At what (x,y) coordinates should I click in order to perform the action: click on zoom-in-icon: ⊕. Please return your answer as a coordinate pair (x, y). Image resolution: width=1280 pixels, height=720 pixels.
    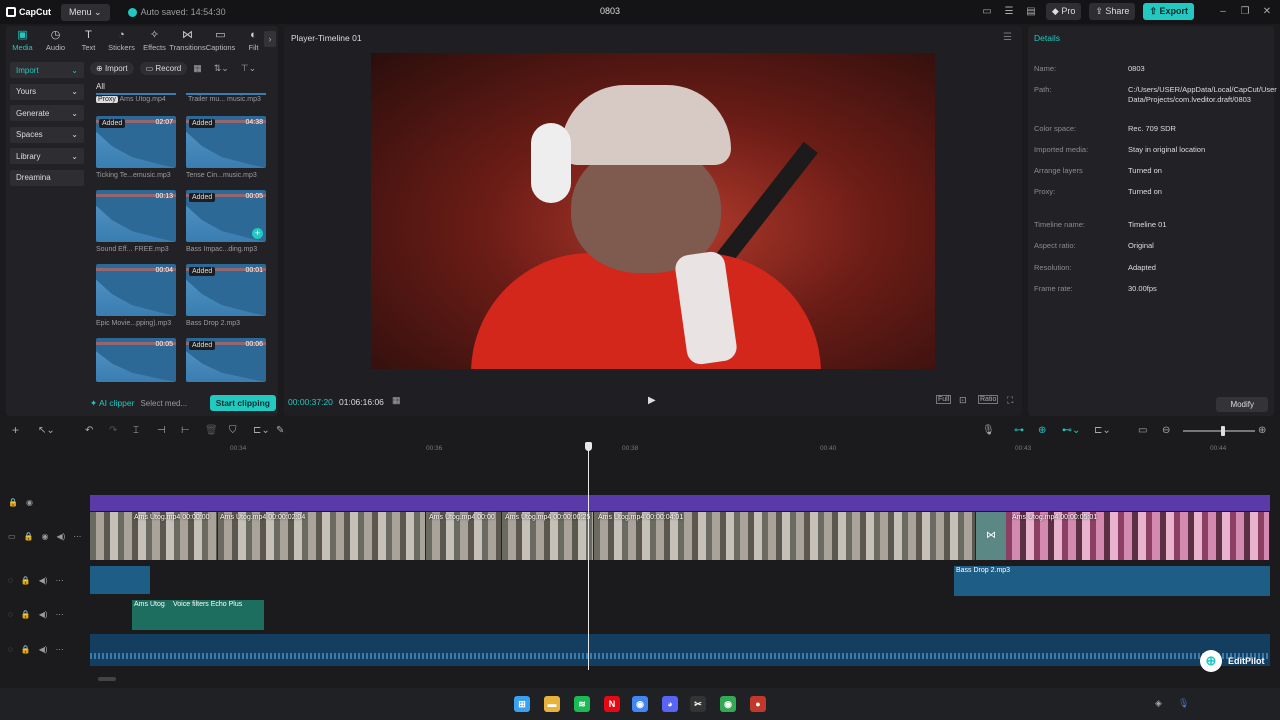
    Looking at the image, I should click on (1262, 430).